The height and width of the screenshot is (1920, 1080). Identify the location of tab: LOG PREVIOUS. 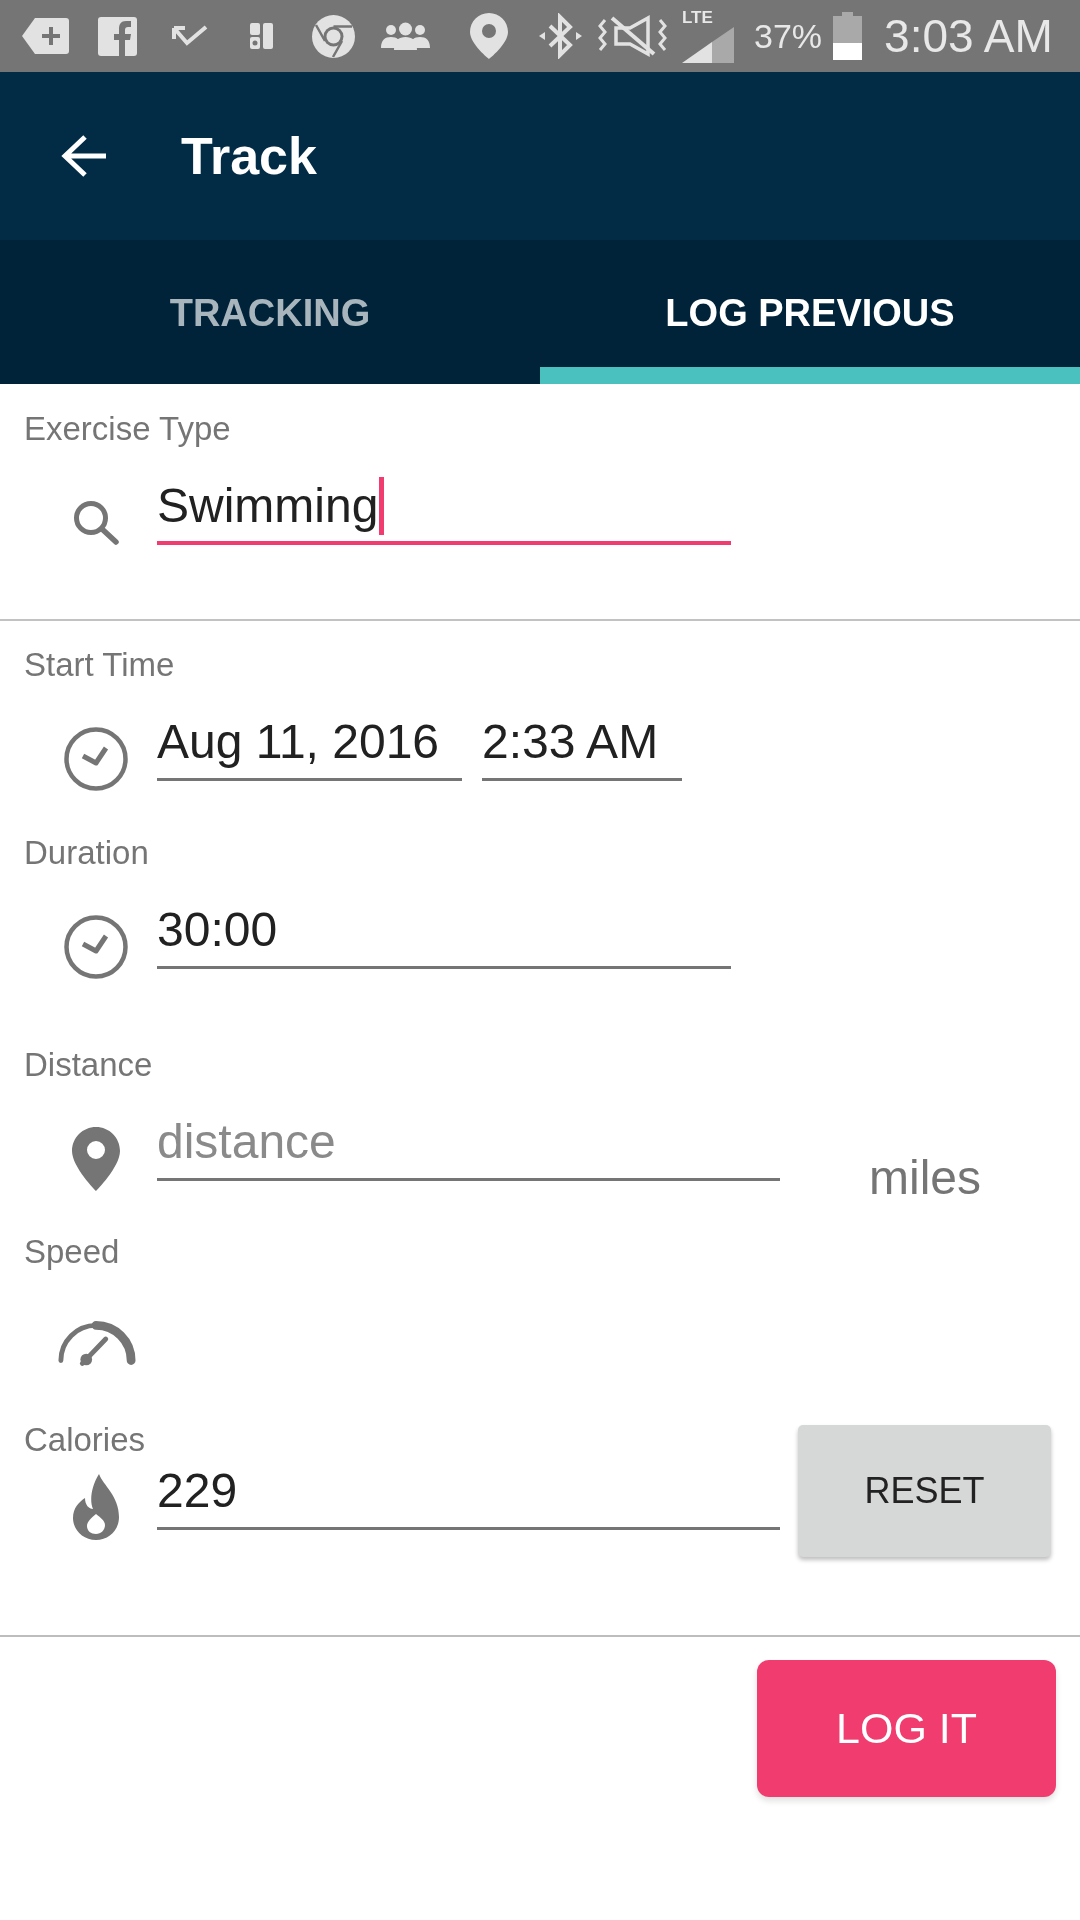
(810, 312).